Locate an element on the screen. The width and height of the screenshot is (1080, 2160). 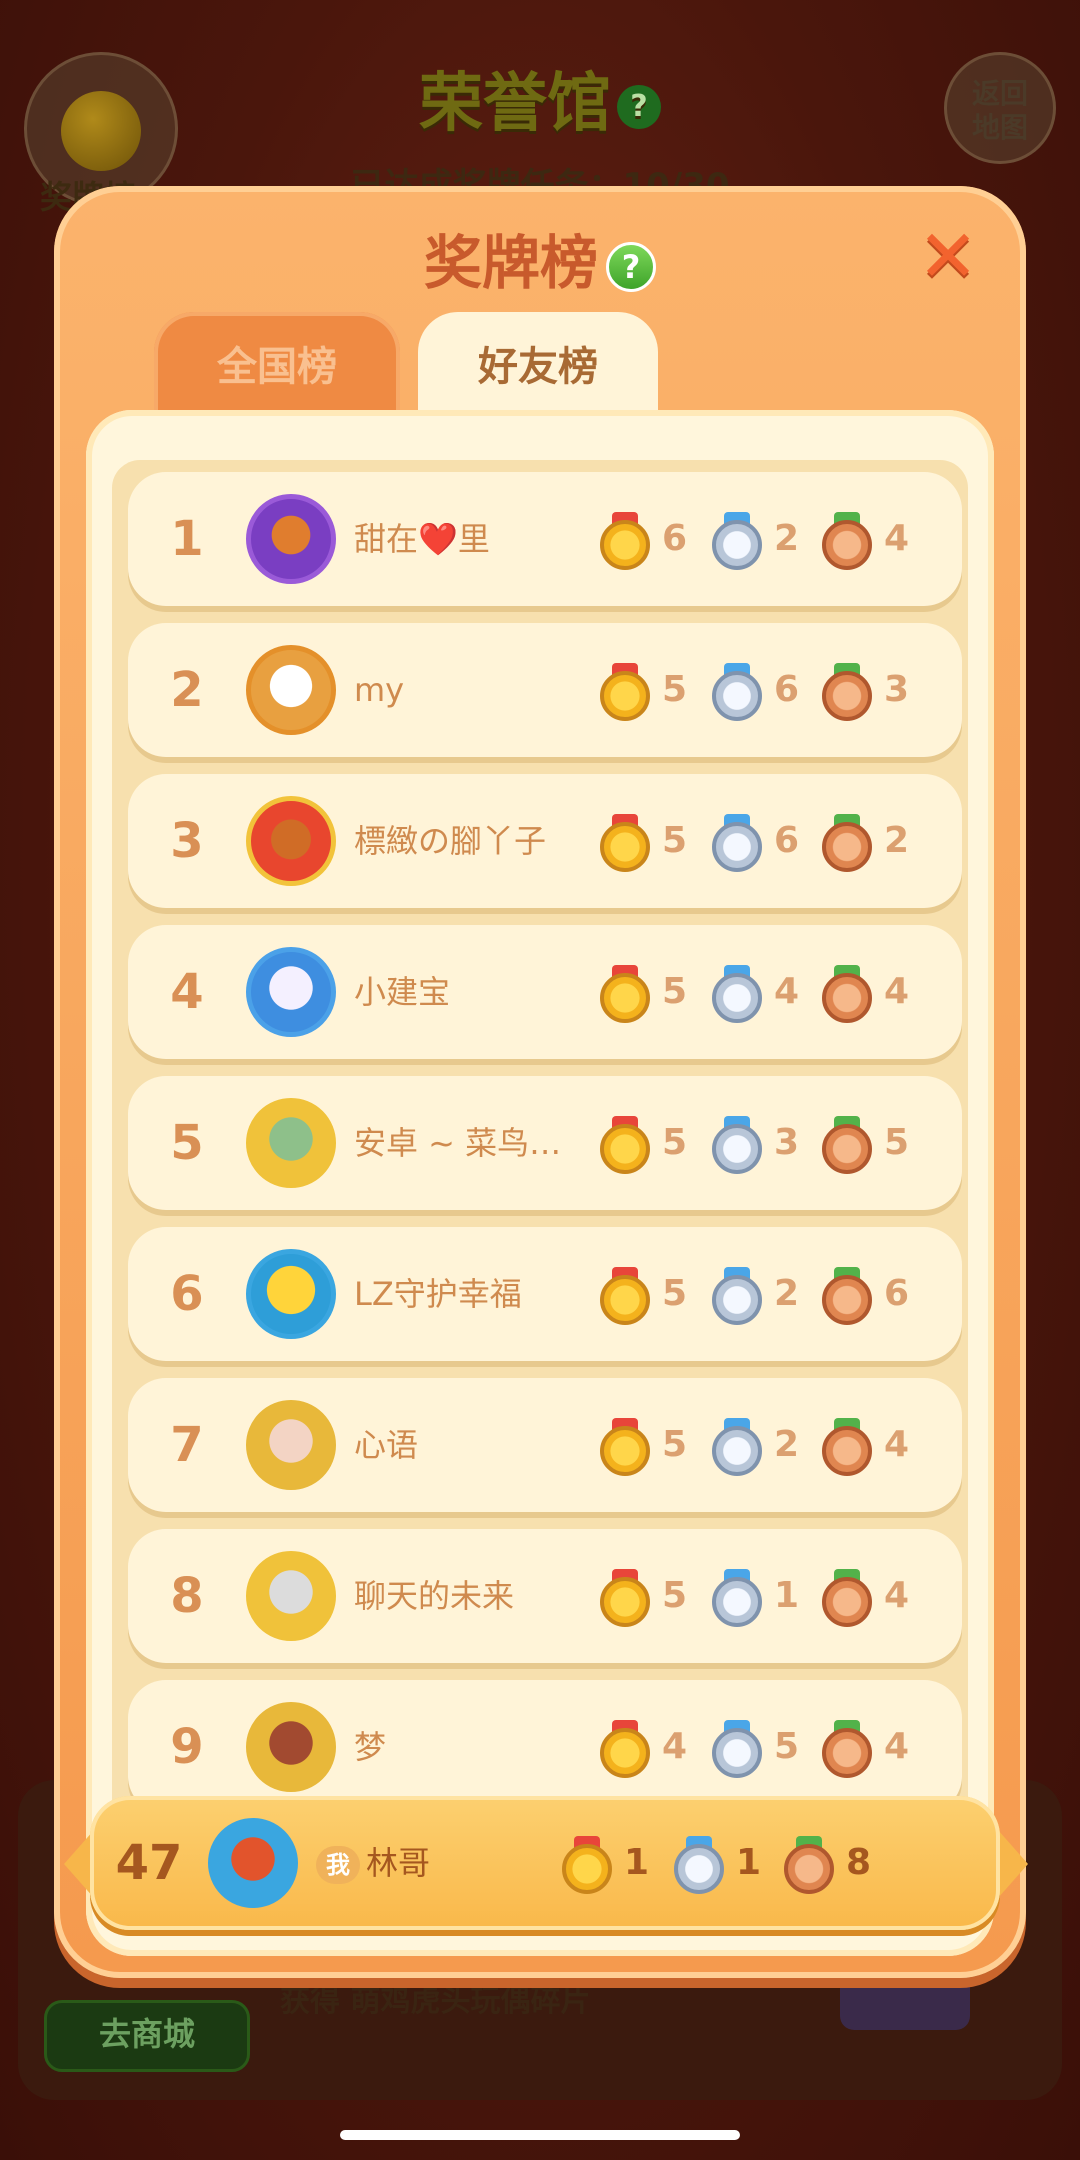
bronze-count: 6 is located at coordinates (897, 1293).